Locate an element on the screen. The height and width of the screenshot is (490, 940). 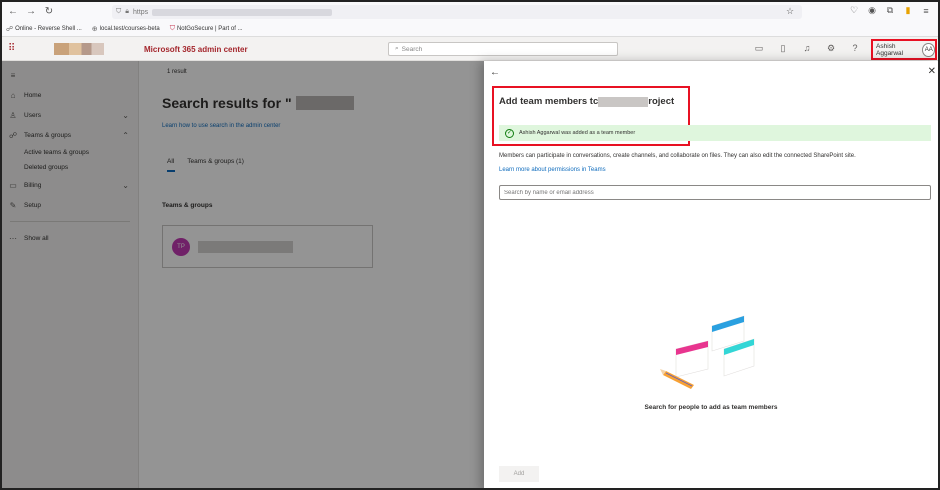
lock-icon: 🔒︎ is located at coordinates (127, 11).